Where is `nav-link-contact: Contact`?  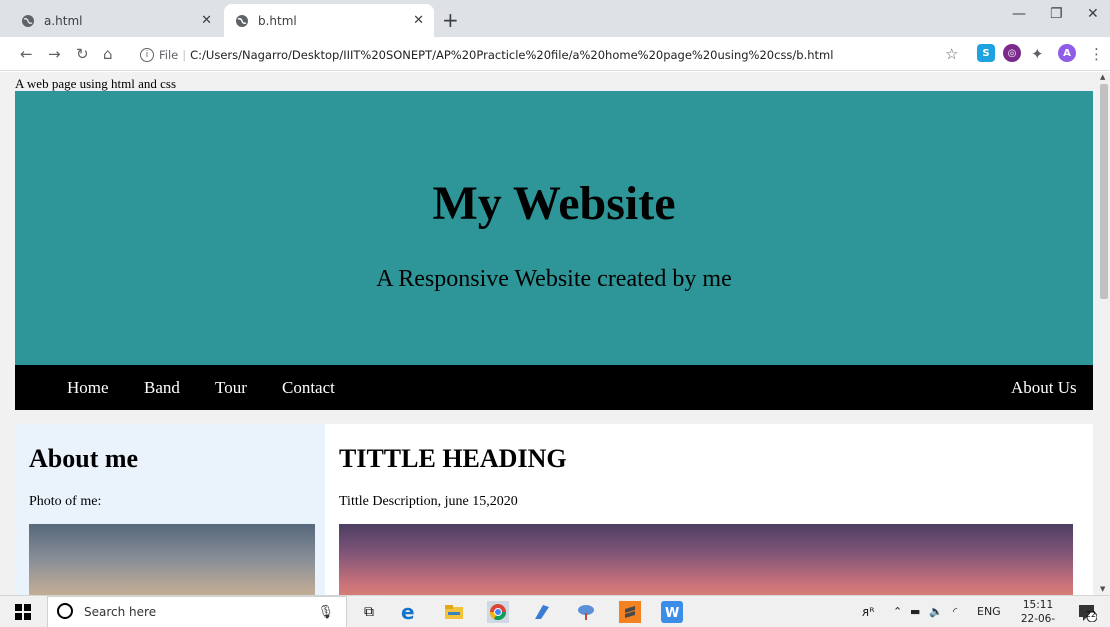
nav-link-contact: Contact is located at coordinates (308, 388).